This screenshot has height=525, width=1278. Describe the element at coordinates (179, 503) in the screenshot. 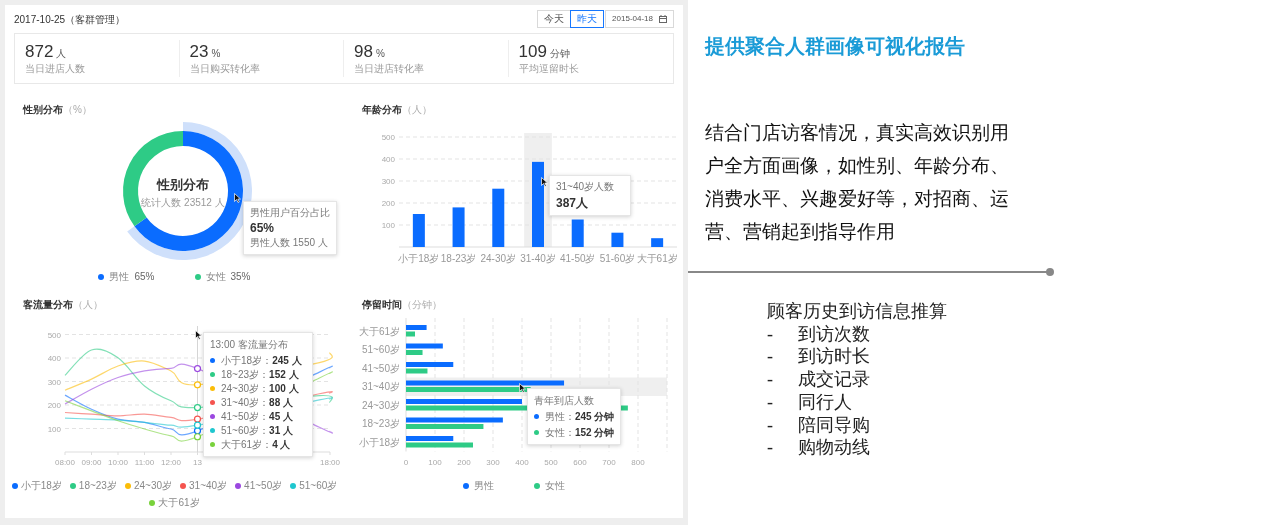

I see `legend-label: 大于61岁` at that location.